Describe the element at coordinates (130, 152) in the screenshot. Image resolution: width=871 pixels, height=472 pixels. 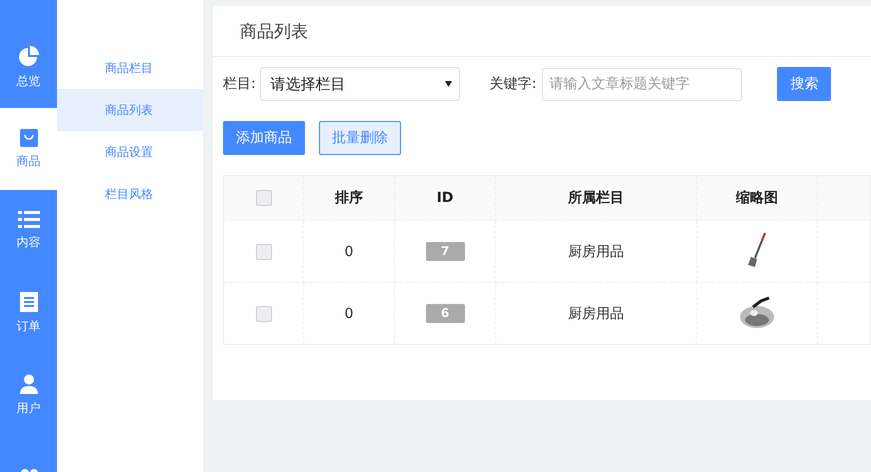
I see `submenu-item: 商品设置` at that location.